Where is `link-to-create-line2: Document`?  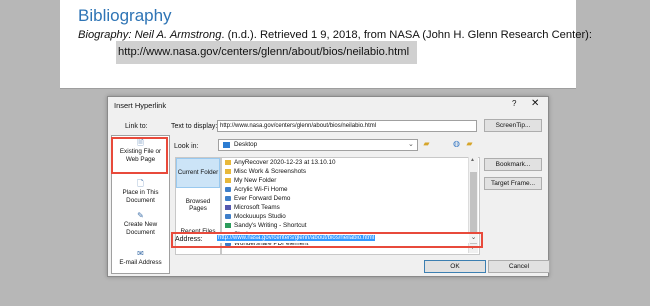 link-to-create-line2: Document is located at coordinates (140, 232).